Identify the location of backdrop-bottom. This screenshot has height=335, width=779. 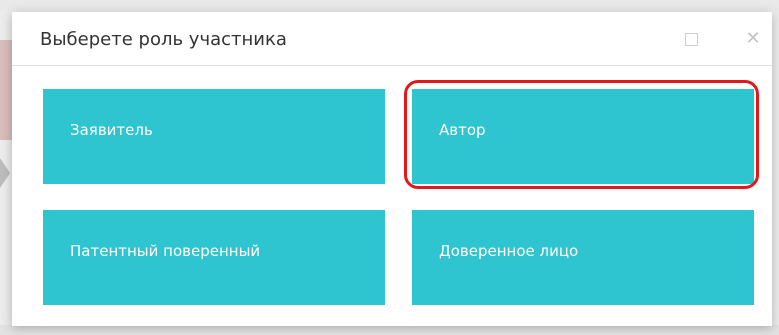
(389, 330).